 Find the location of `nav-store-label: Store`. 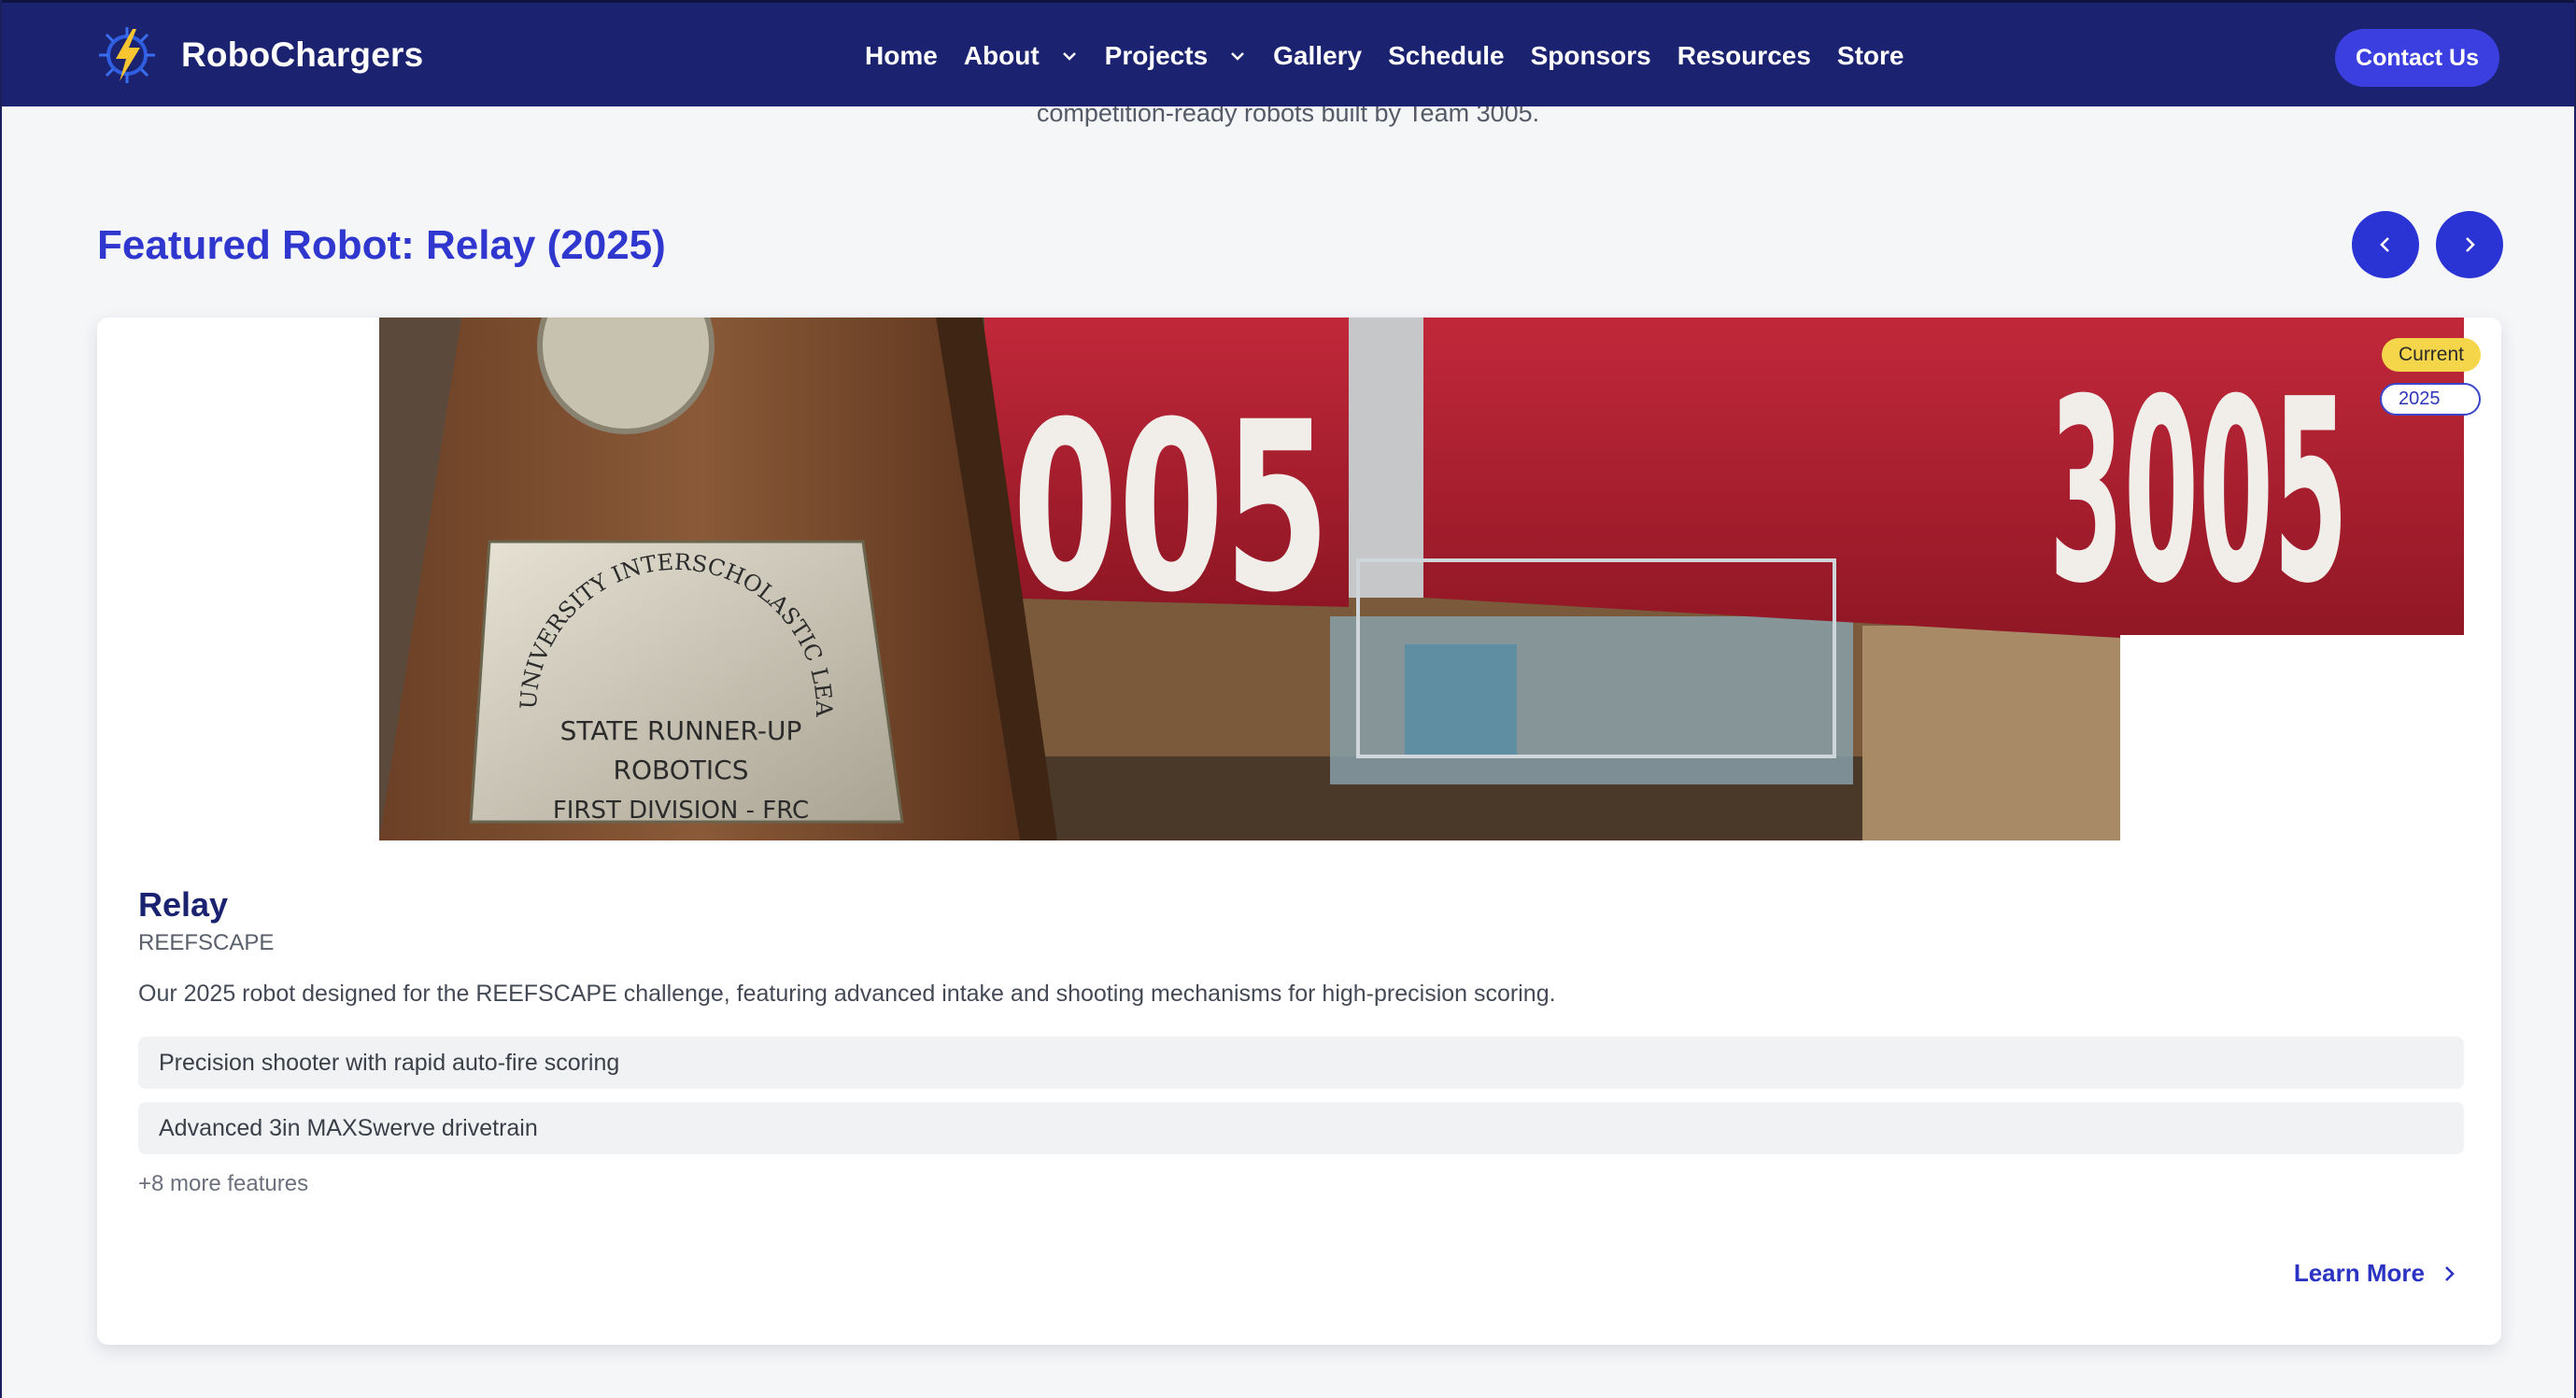

nav-store-label: Store is located at coordinates (1870, 55).